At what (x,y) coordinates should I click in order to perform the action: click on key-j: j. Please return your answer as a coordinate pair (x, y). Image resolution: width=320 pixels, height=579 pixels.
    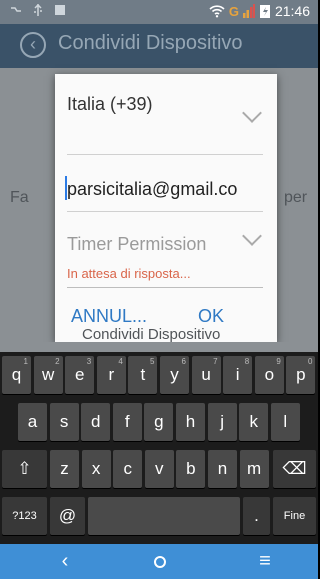
    Looking at the image, I should click on (222, 422).